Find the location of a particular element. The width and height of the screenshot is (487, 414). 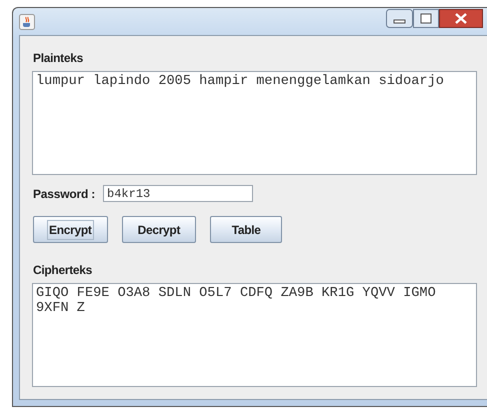

field-label: Cipherteks is located at coordinates (62, 270).